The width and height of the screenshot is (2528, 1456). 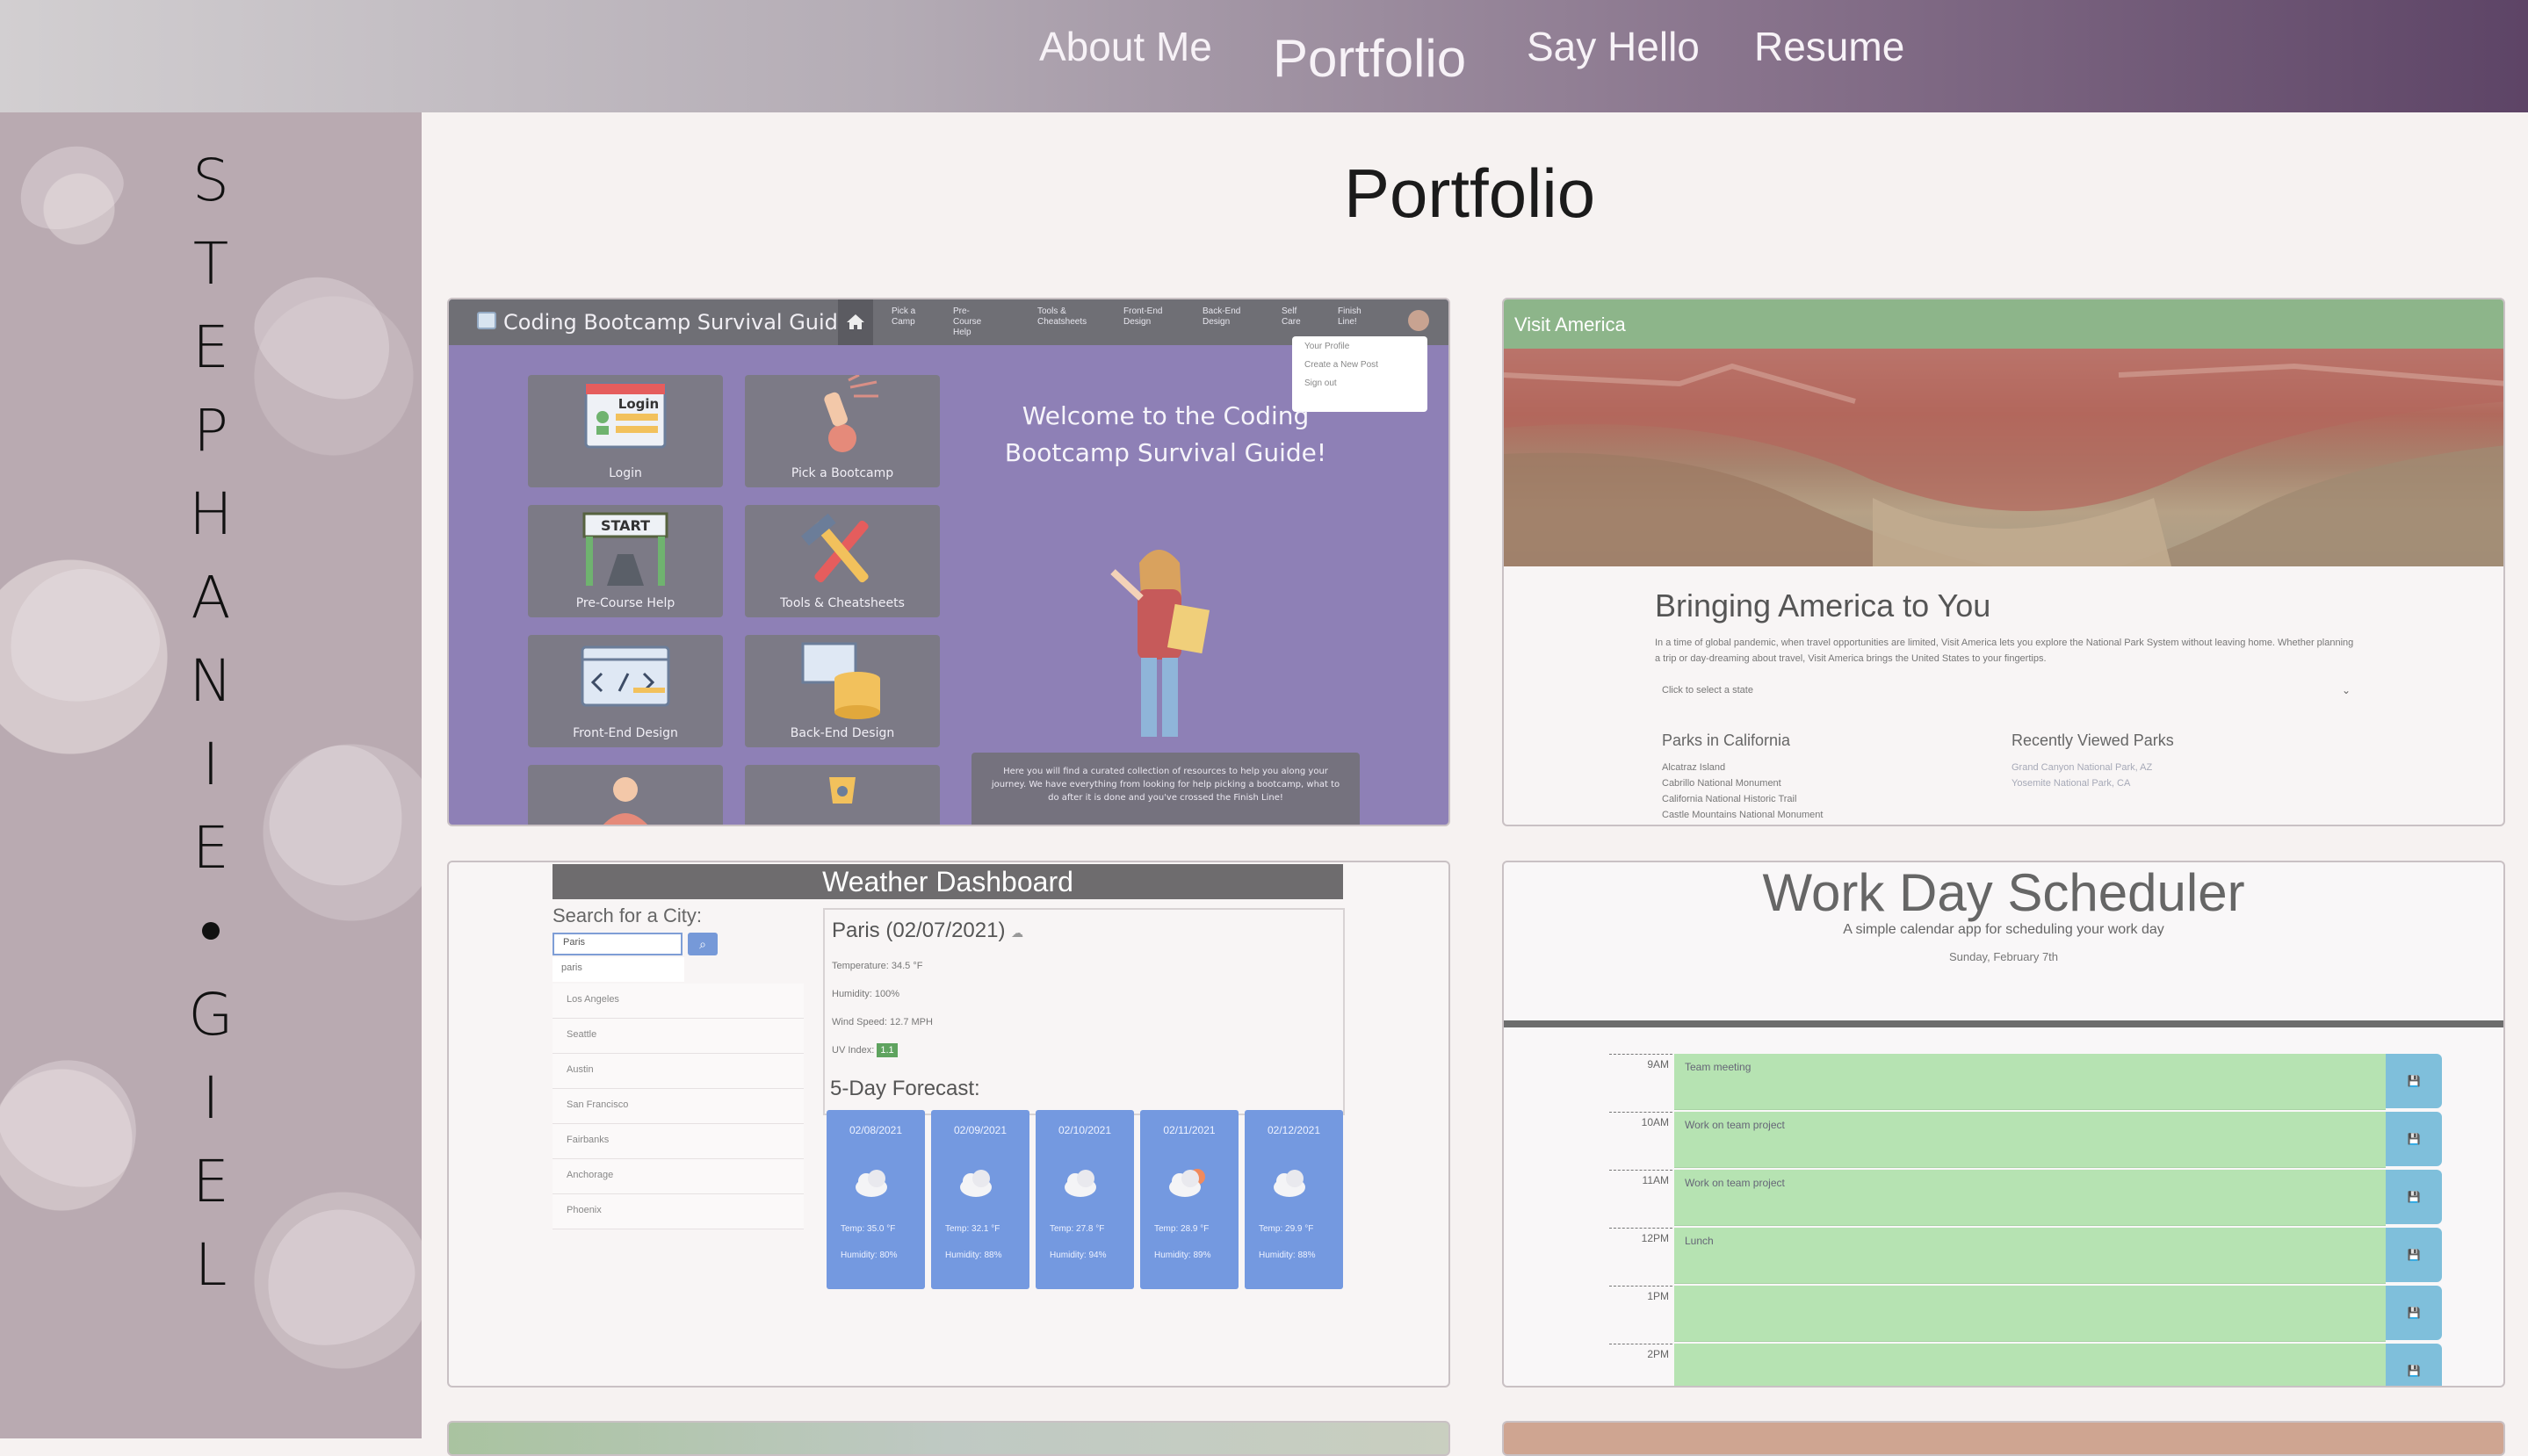 I want to click on visit-america-navbar: Visit America, so click(x=2003, y=324).